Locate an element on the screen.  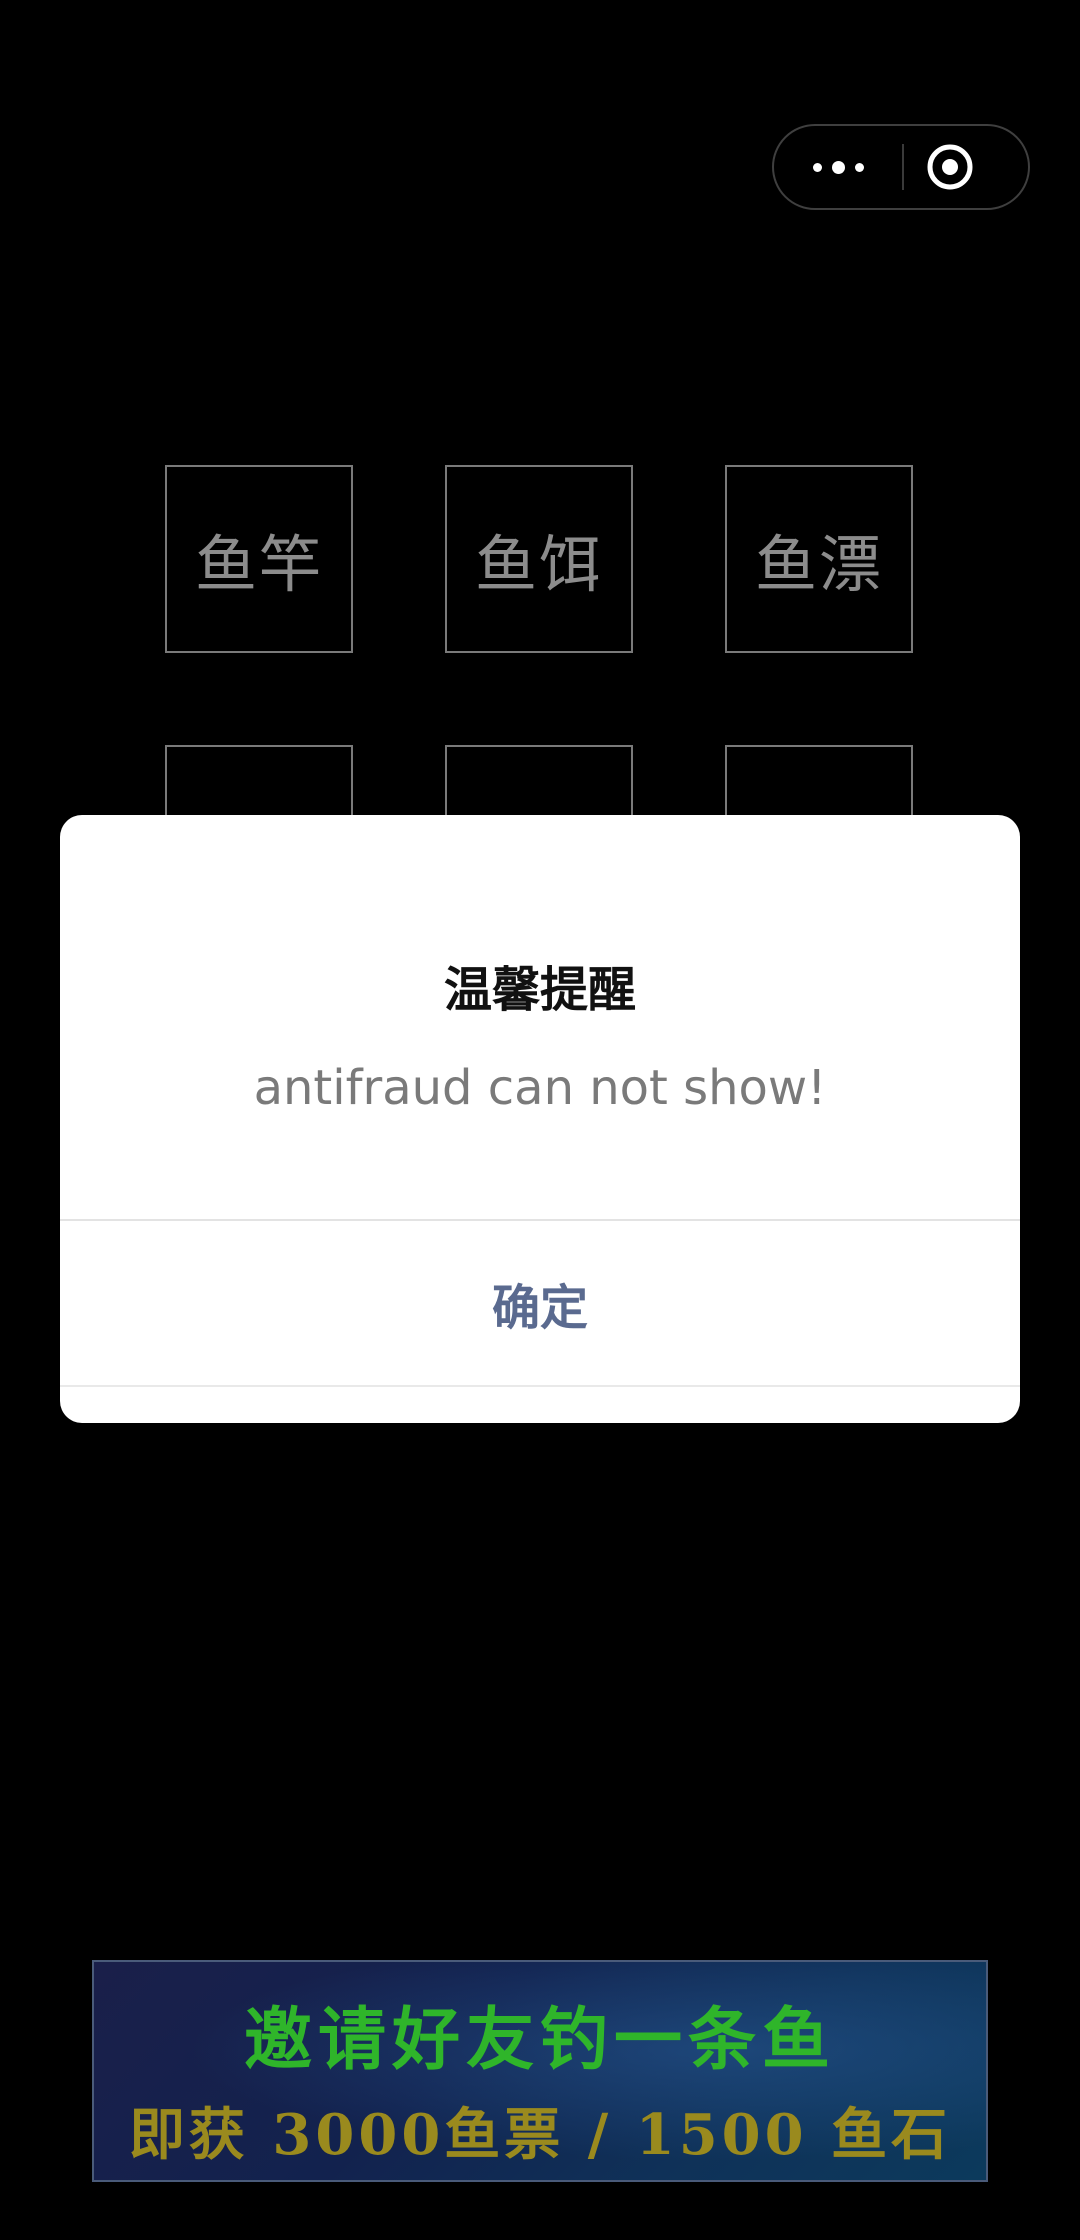
item-box-rod: 鱼竿 is located at coordinates (259, 559).